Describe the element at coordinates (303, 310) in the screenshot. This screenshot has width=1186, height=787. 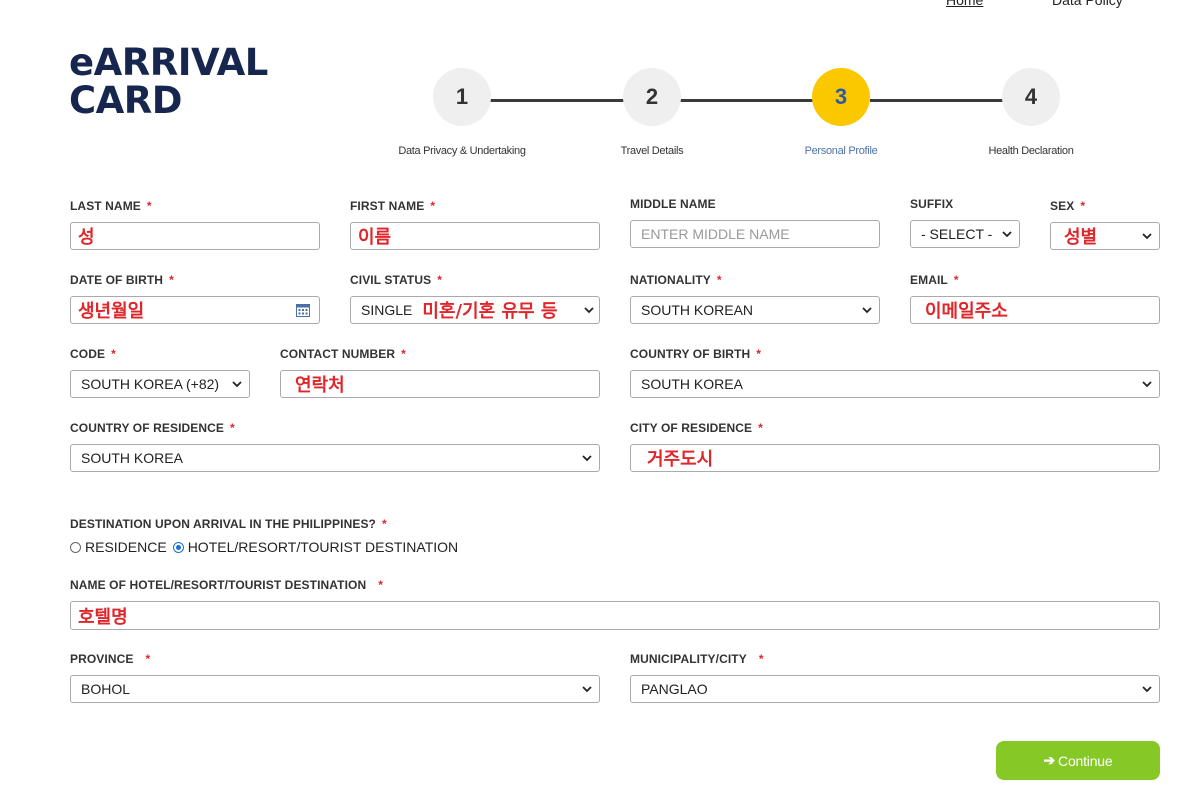
I see `calendar-icon` at that location.